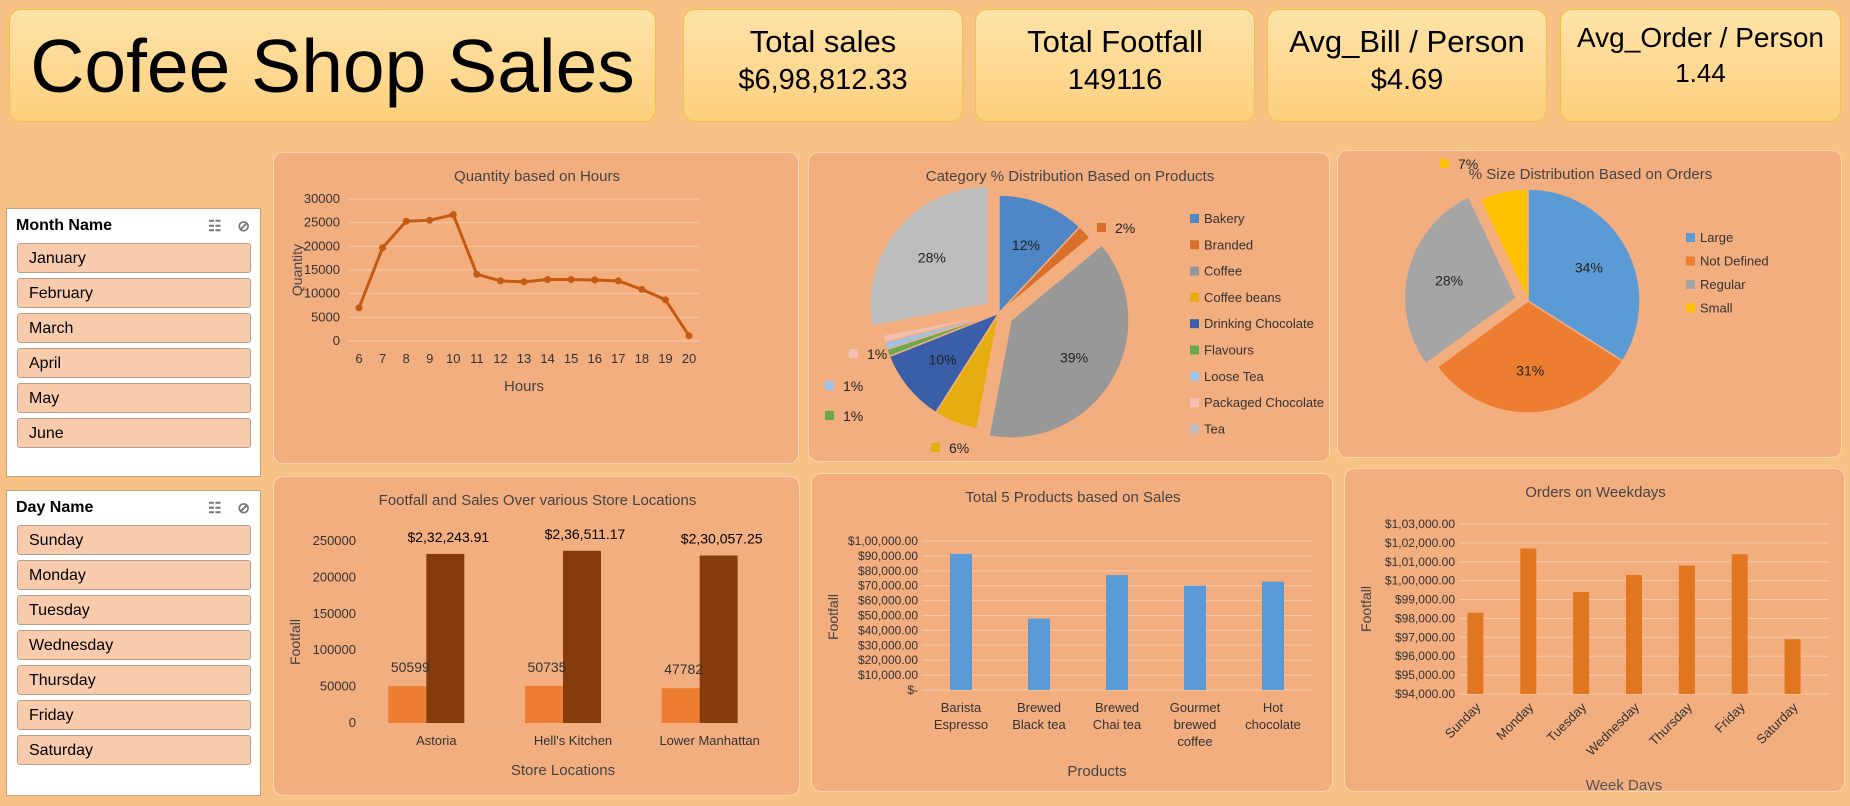 The image size is (1850, 806). I want to click on x-tick-label: 12, so click(500, 358).